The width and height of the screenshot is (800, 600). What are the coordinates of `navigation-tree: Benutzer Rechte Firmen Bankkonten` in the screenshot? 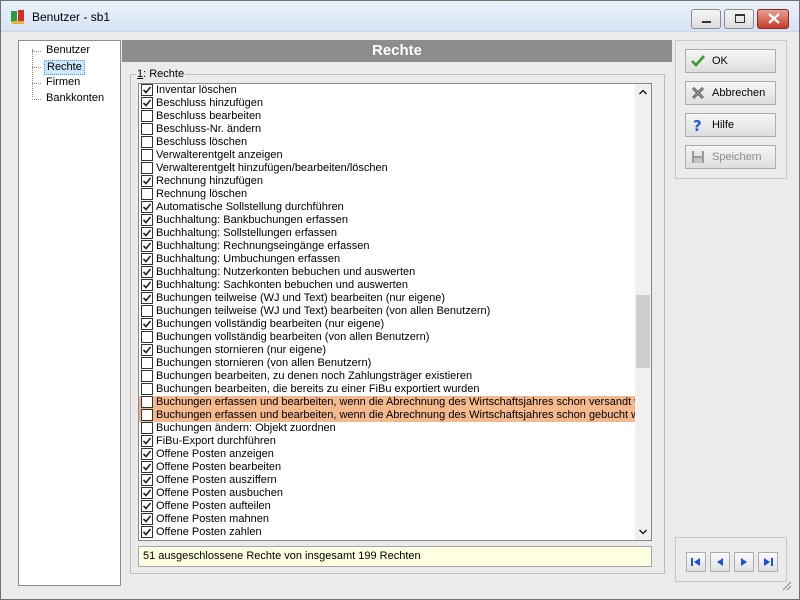 It's located at (69, 313).